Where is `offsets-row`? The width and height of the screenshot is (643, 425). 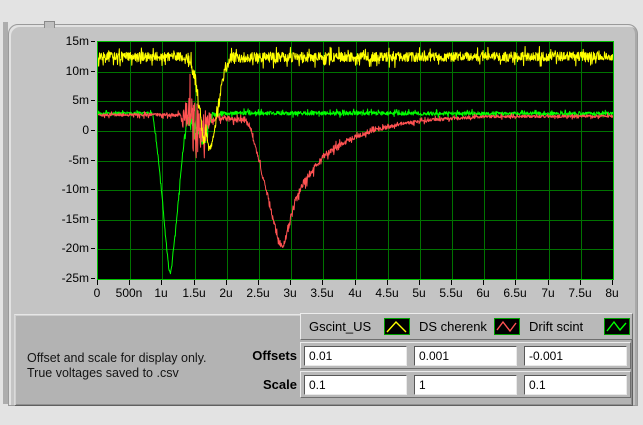
offsets-row is located at coordinates (465, 355).